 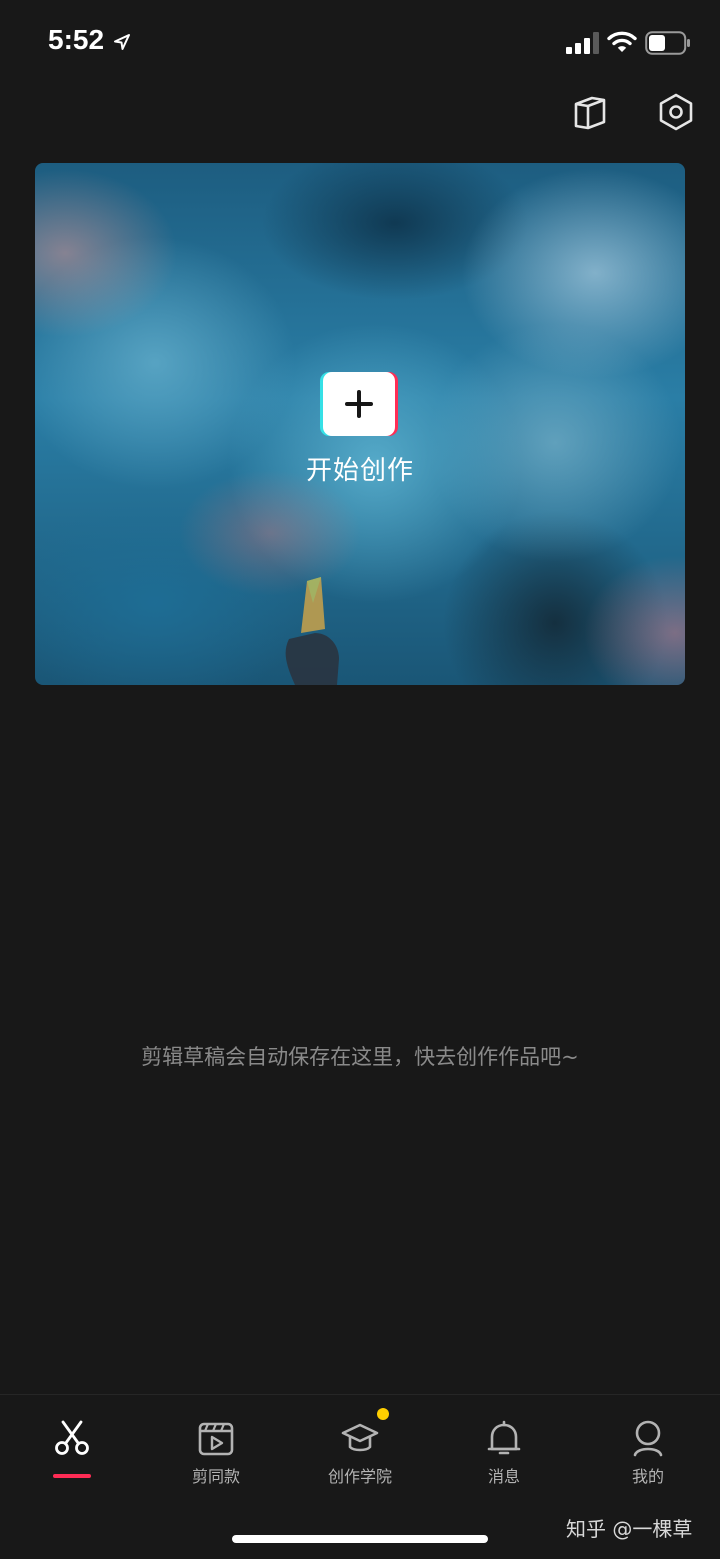 I want to click on tab-edit, so click(x=72, y=1445).